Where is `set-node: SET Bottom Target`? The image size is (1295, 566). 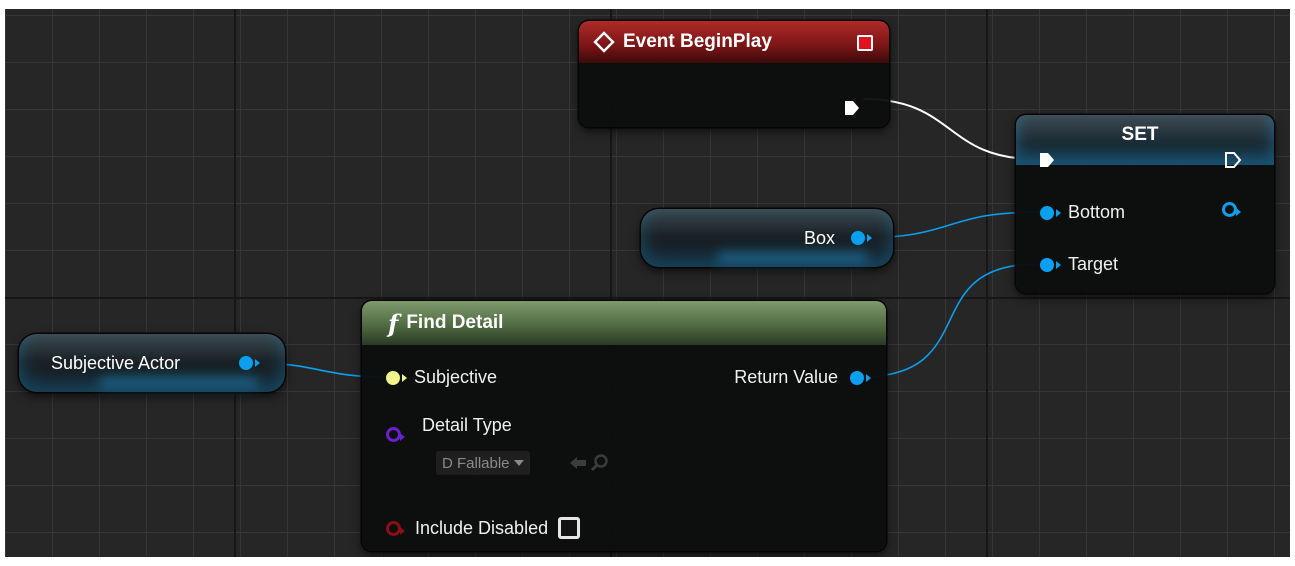 set-node: SET Bottom Target is located at coordinates (1145, 204).